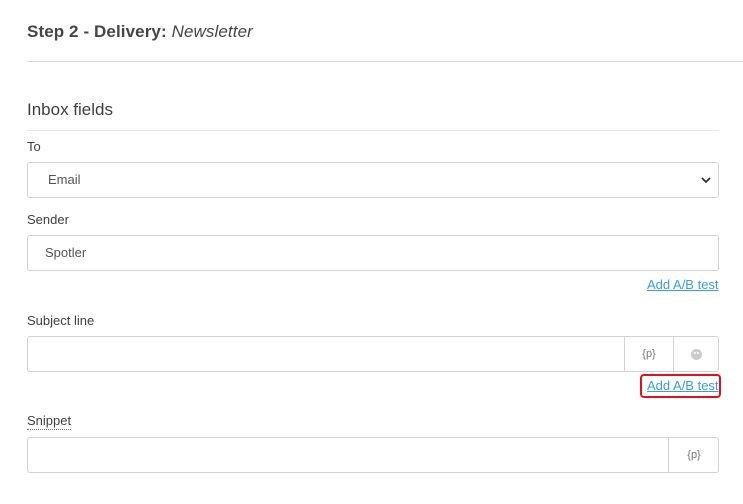  I want to click on step-name: Newsletter, so click(212, 31).